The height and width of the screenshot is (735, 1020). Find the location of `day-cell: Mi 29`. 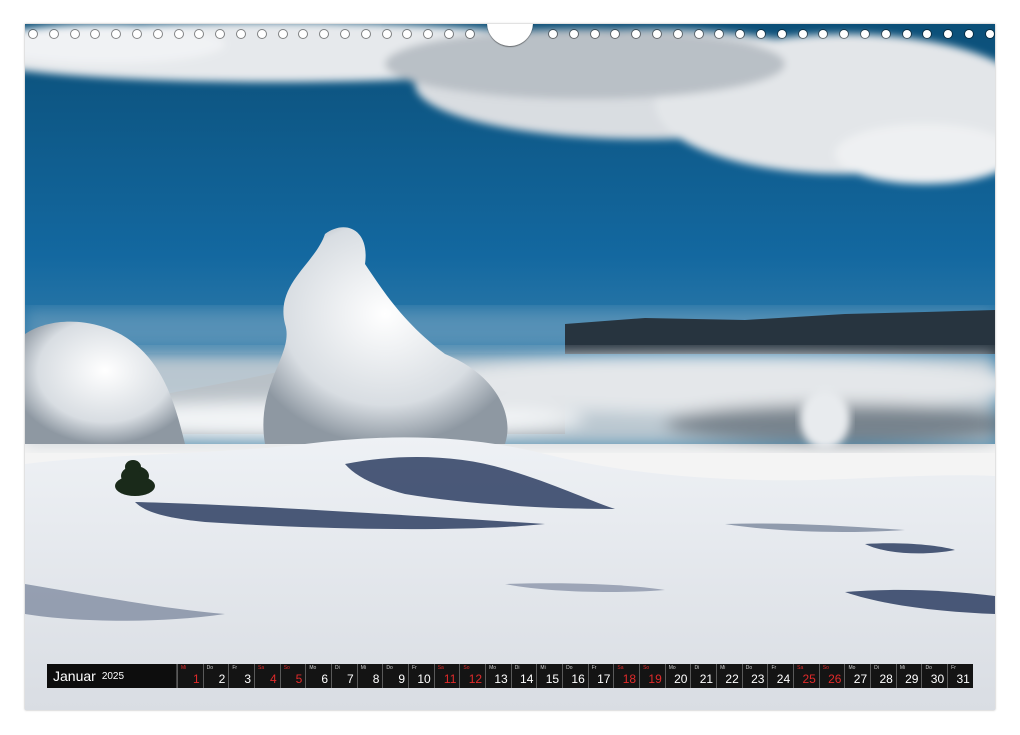

day-cell: Mi 29 is located at coordinates (908, 676).